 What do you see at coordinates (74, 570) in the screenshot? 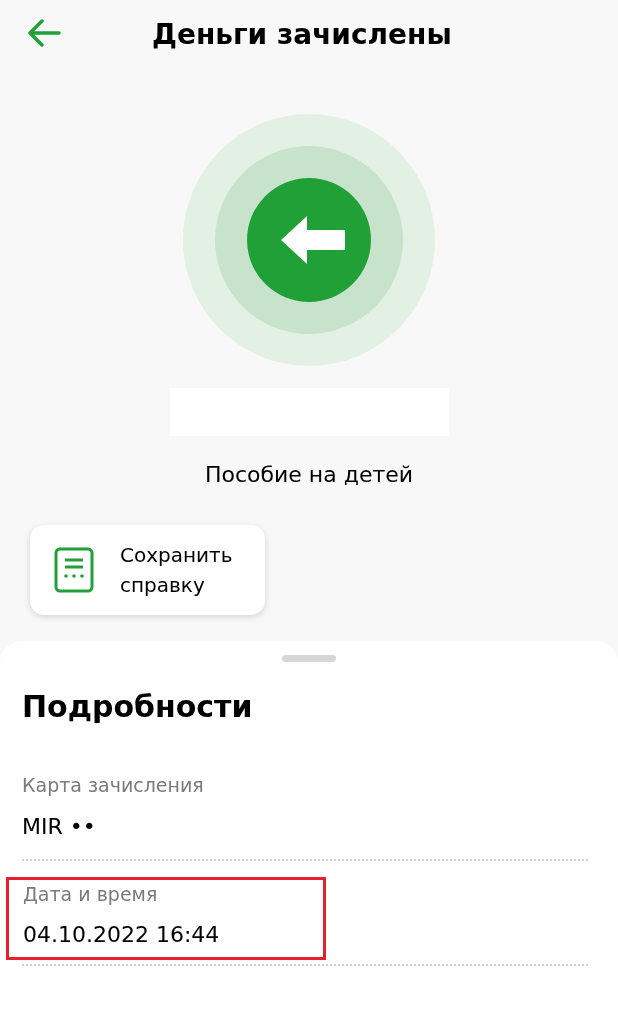
I see `document-icon` at bounding box center [74, 570].